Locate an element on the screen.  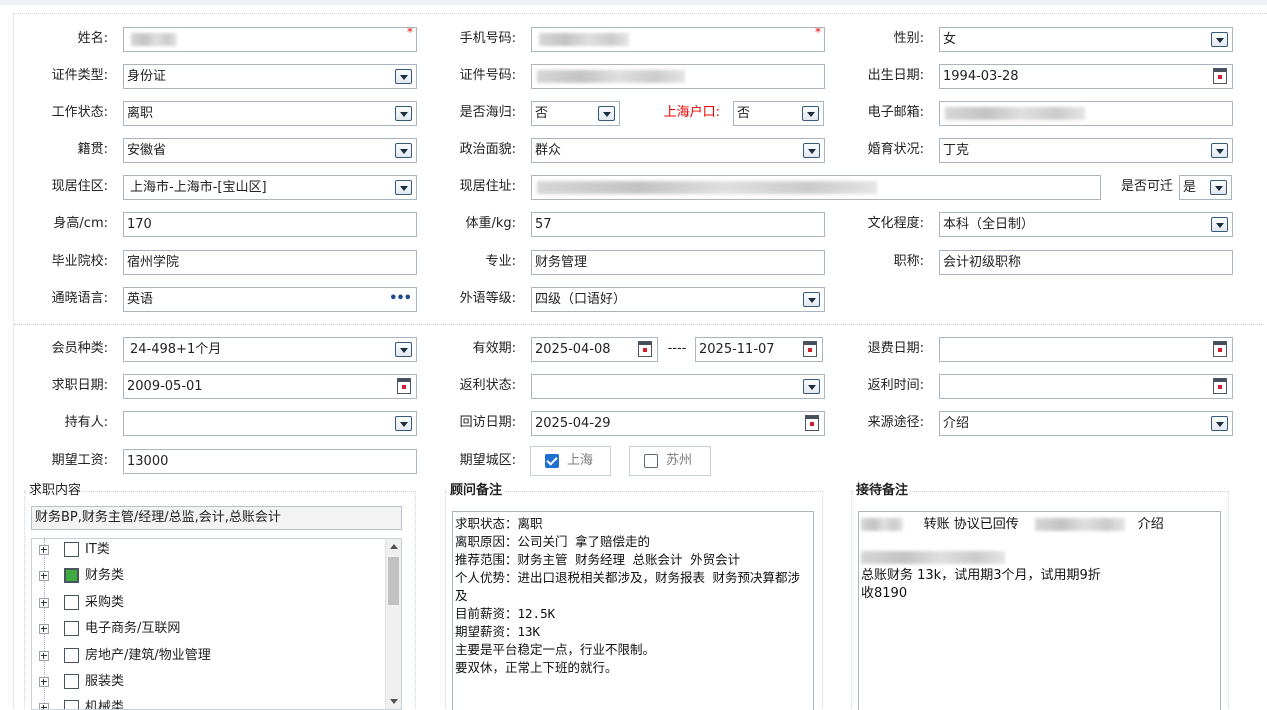
birth-date-field: 1994-03-28 is located at coordinates (1086, 76).